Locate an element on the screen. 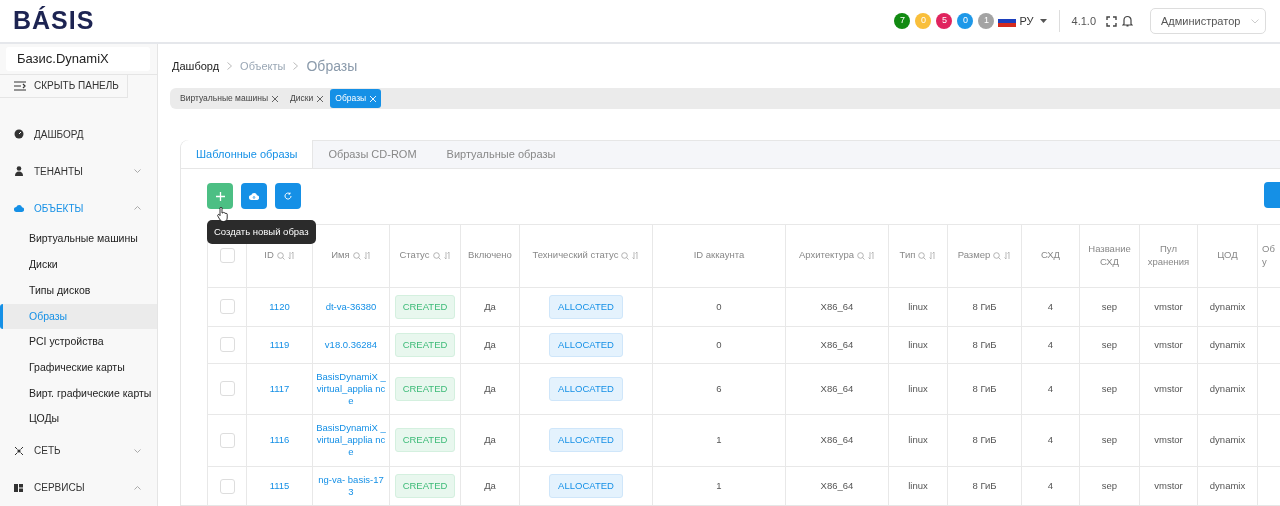 This screenshot has width=1280, height=506. sidebar-item: СЕТЬ is located at coordinates (78, 450).